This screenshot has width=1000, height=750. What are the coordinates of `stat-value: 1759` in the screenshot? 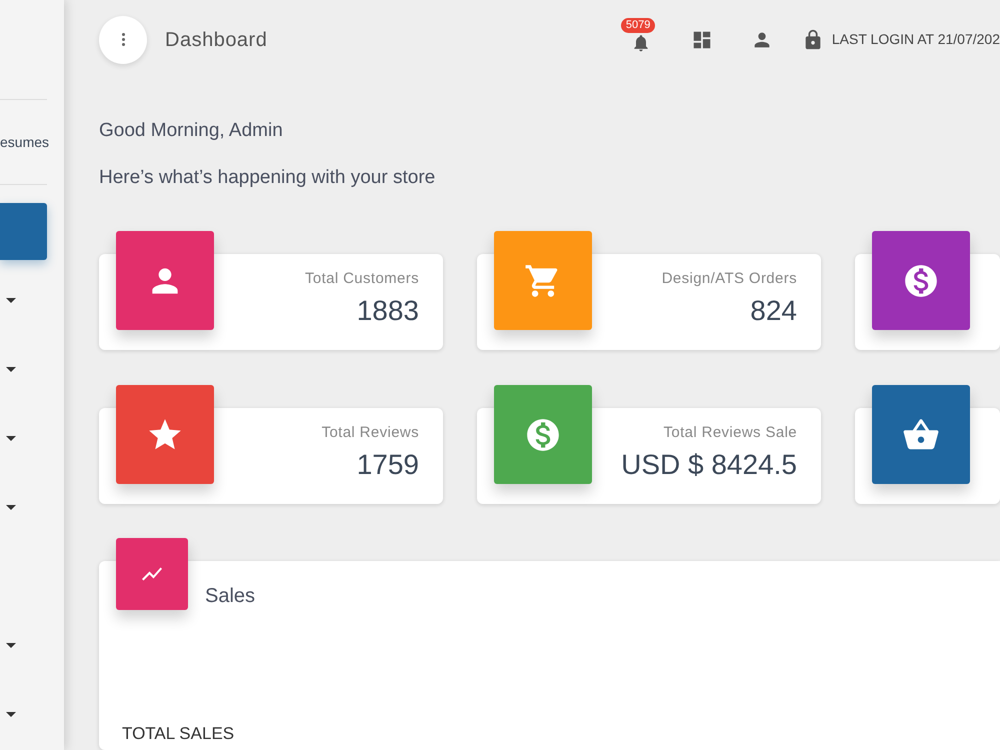 It's located at (387, 465).